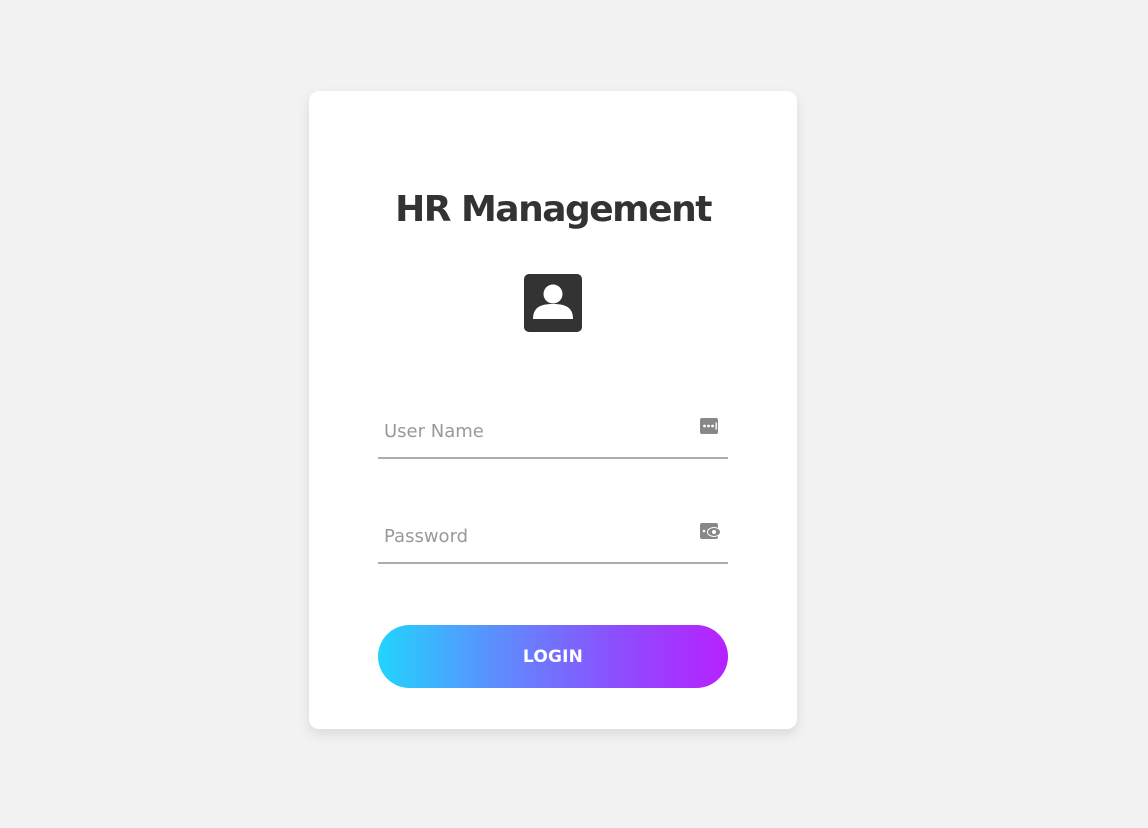 The image size is (1148, 828). Describe the element at coordinates (531, 431) in the screenshot. I see `username-input` at that location.